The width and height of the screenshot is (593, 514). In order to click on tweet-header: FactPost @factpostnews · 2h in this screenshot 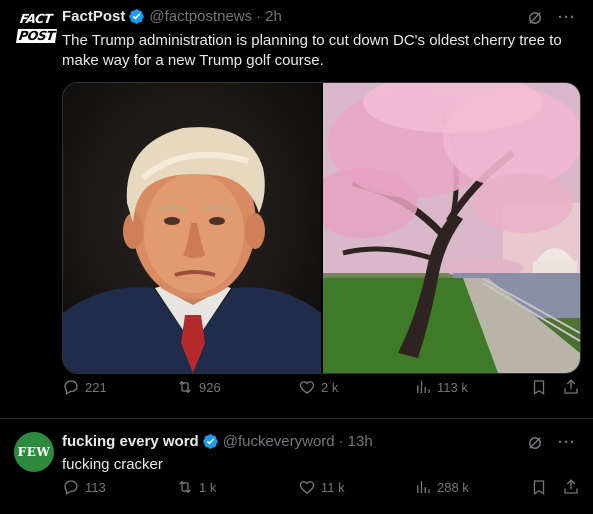, I will do `click(172, 16)`.